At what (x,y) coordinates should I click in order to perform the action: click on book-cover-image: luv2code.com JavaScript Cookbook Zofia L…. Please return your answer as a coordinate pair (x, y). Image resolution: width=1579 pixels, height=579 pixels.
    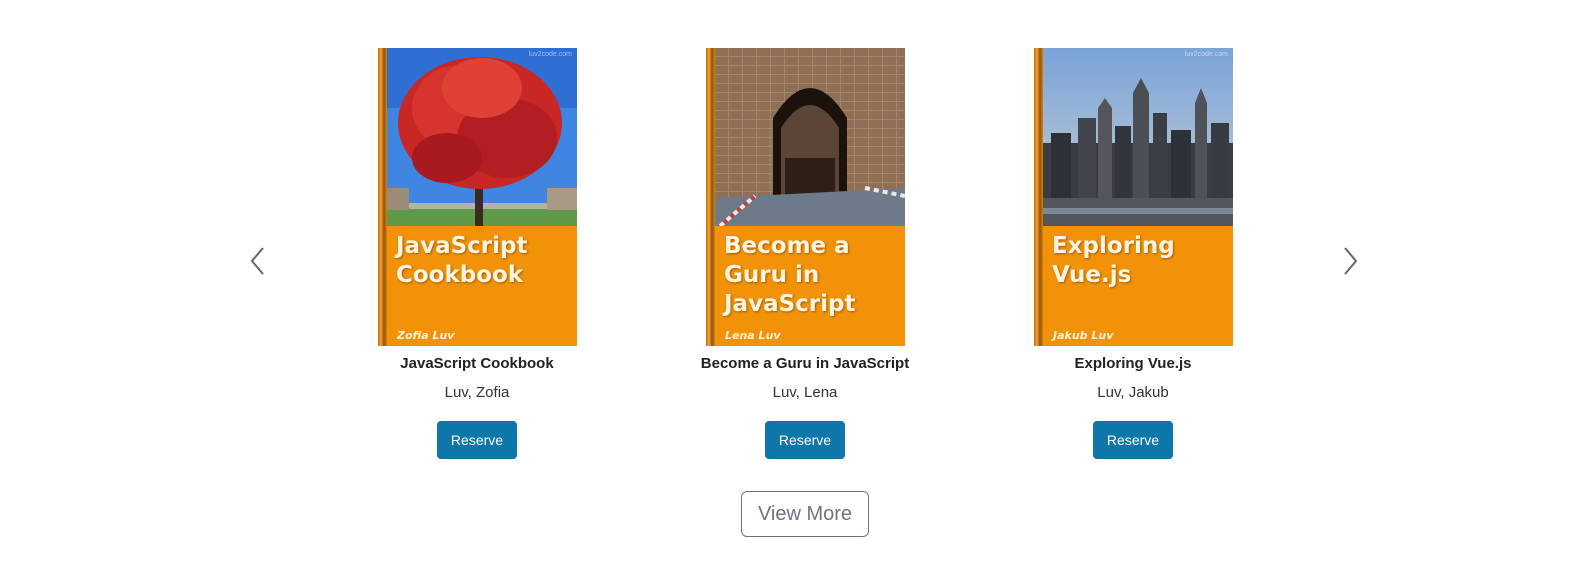
    Looking at the image, I should click on (477, 197).